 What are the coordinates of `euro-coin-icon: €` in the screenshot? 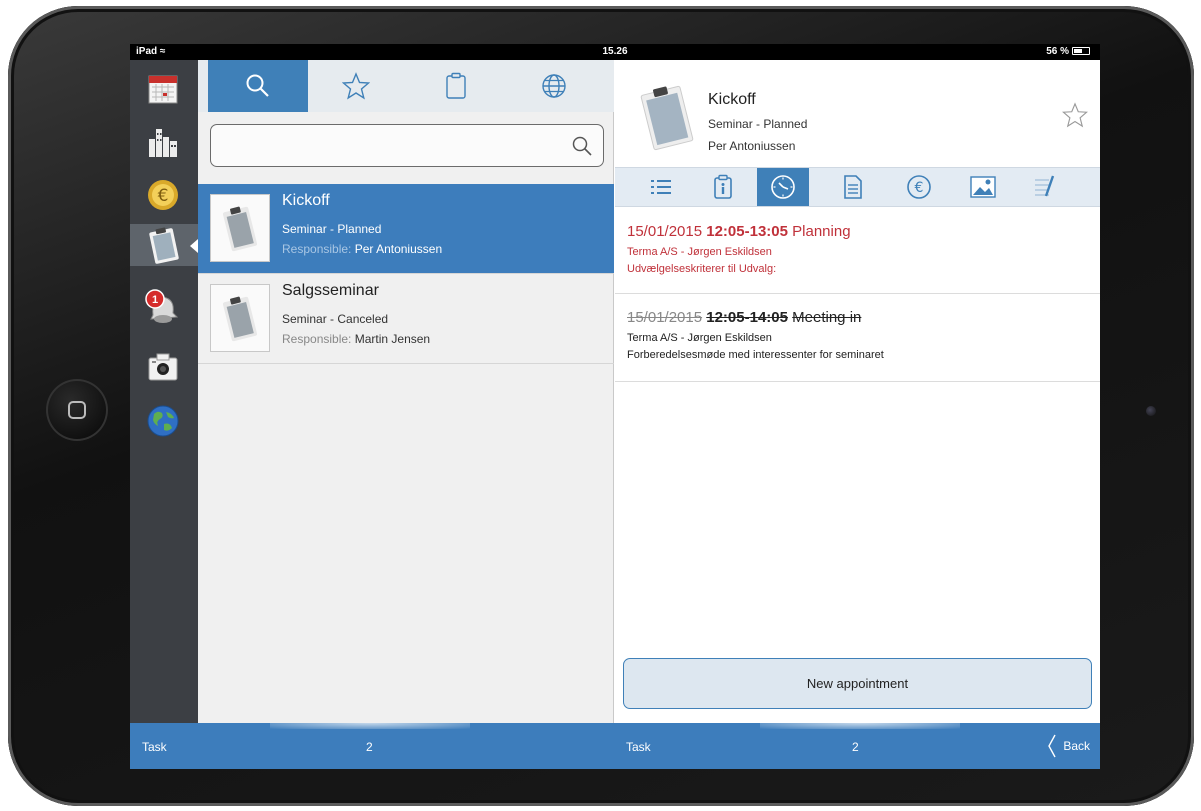 It's located at (163, 195).